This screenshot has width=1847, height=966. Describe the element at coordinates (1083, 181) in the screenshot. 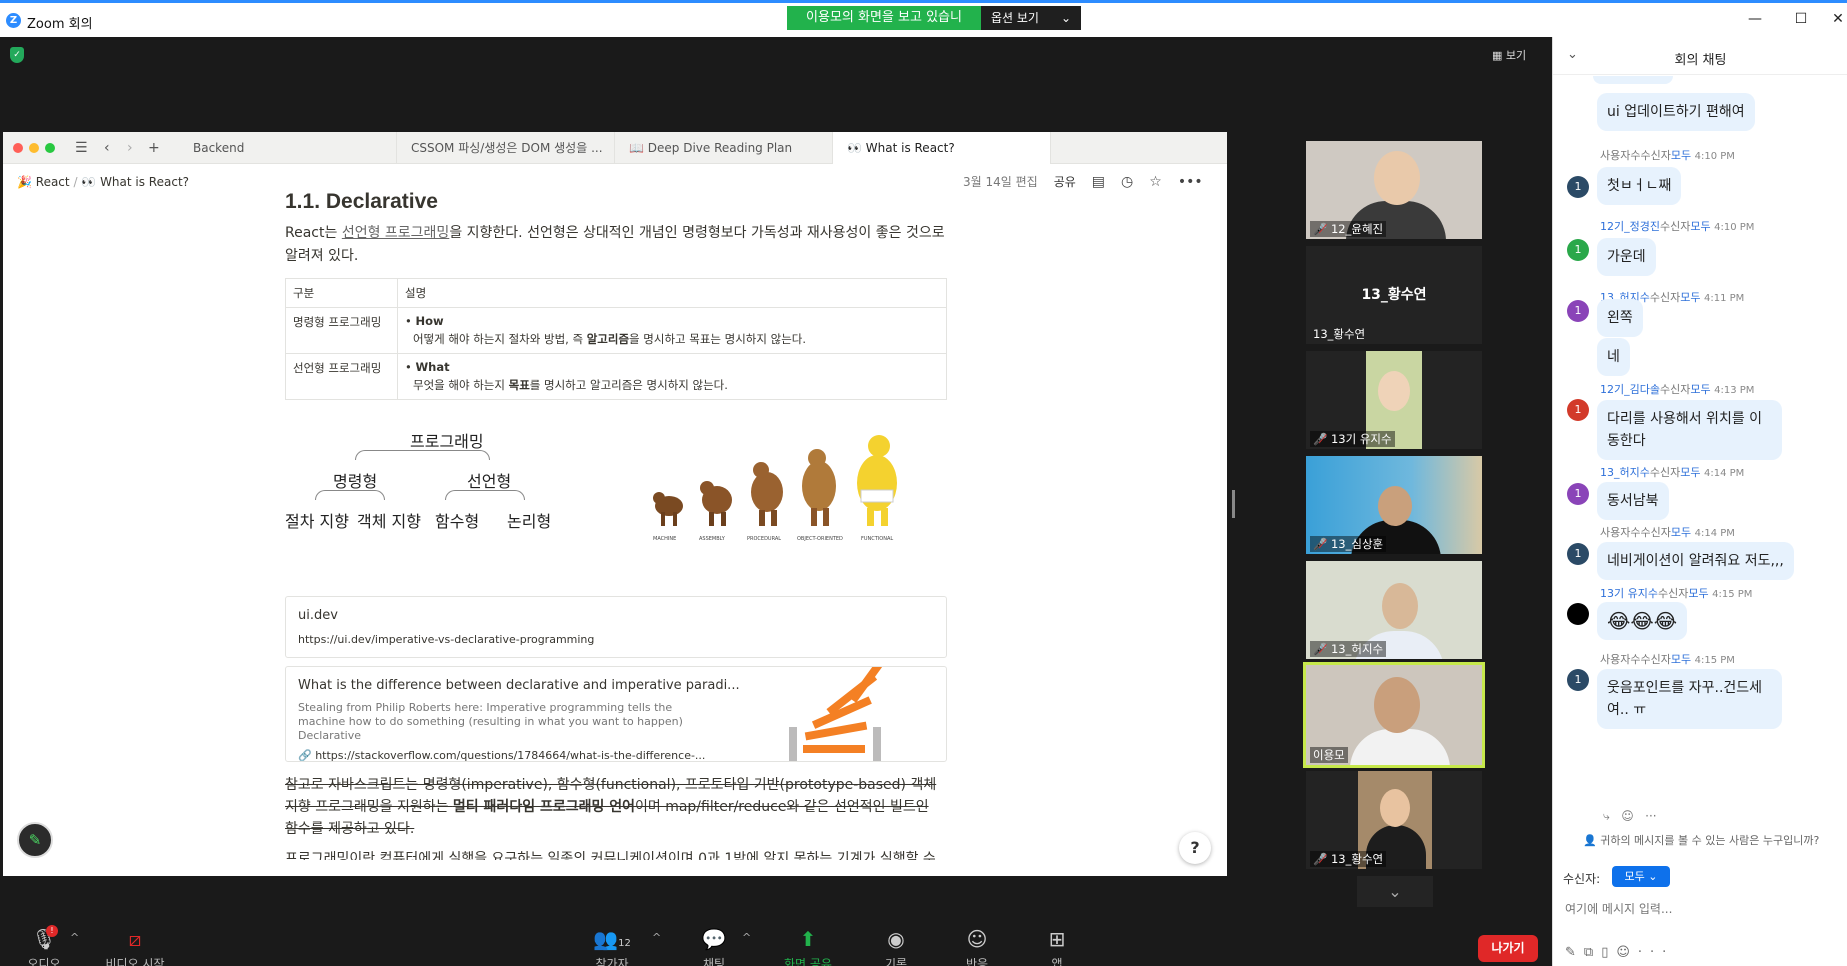

I see `page-actions: 3월 14일 편집 공유 ▤ ◷ ☆ •••` at that location.